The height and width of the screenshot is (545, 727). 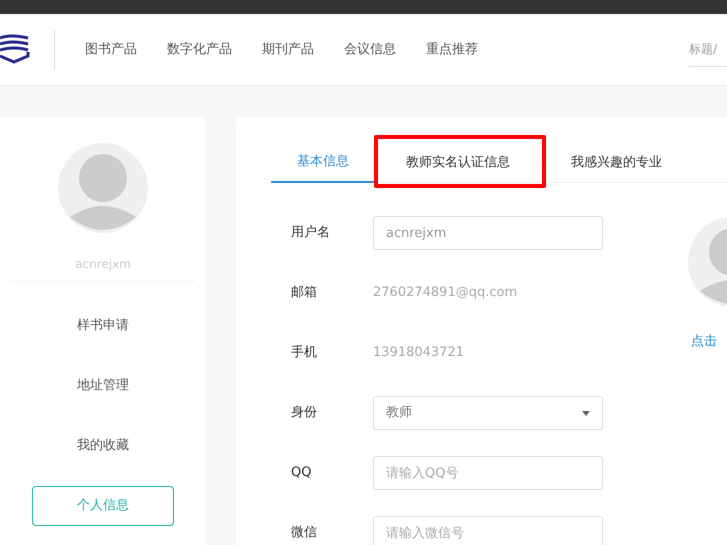 I want to click on nav-link: 图书产品, so click(x=111, y=50).